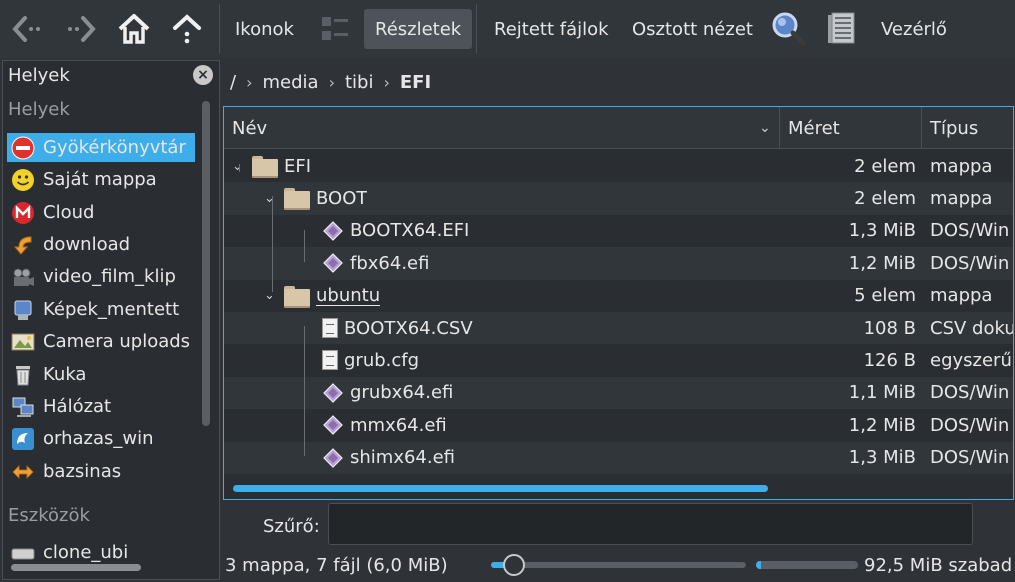 The image size is (1015, 582). Describe the element at coordinates (788, 29) in the screenshot. I see `search-icon` at that location.